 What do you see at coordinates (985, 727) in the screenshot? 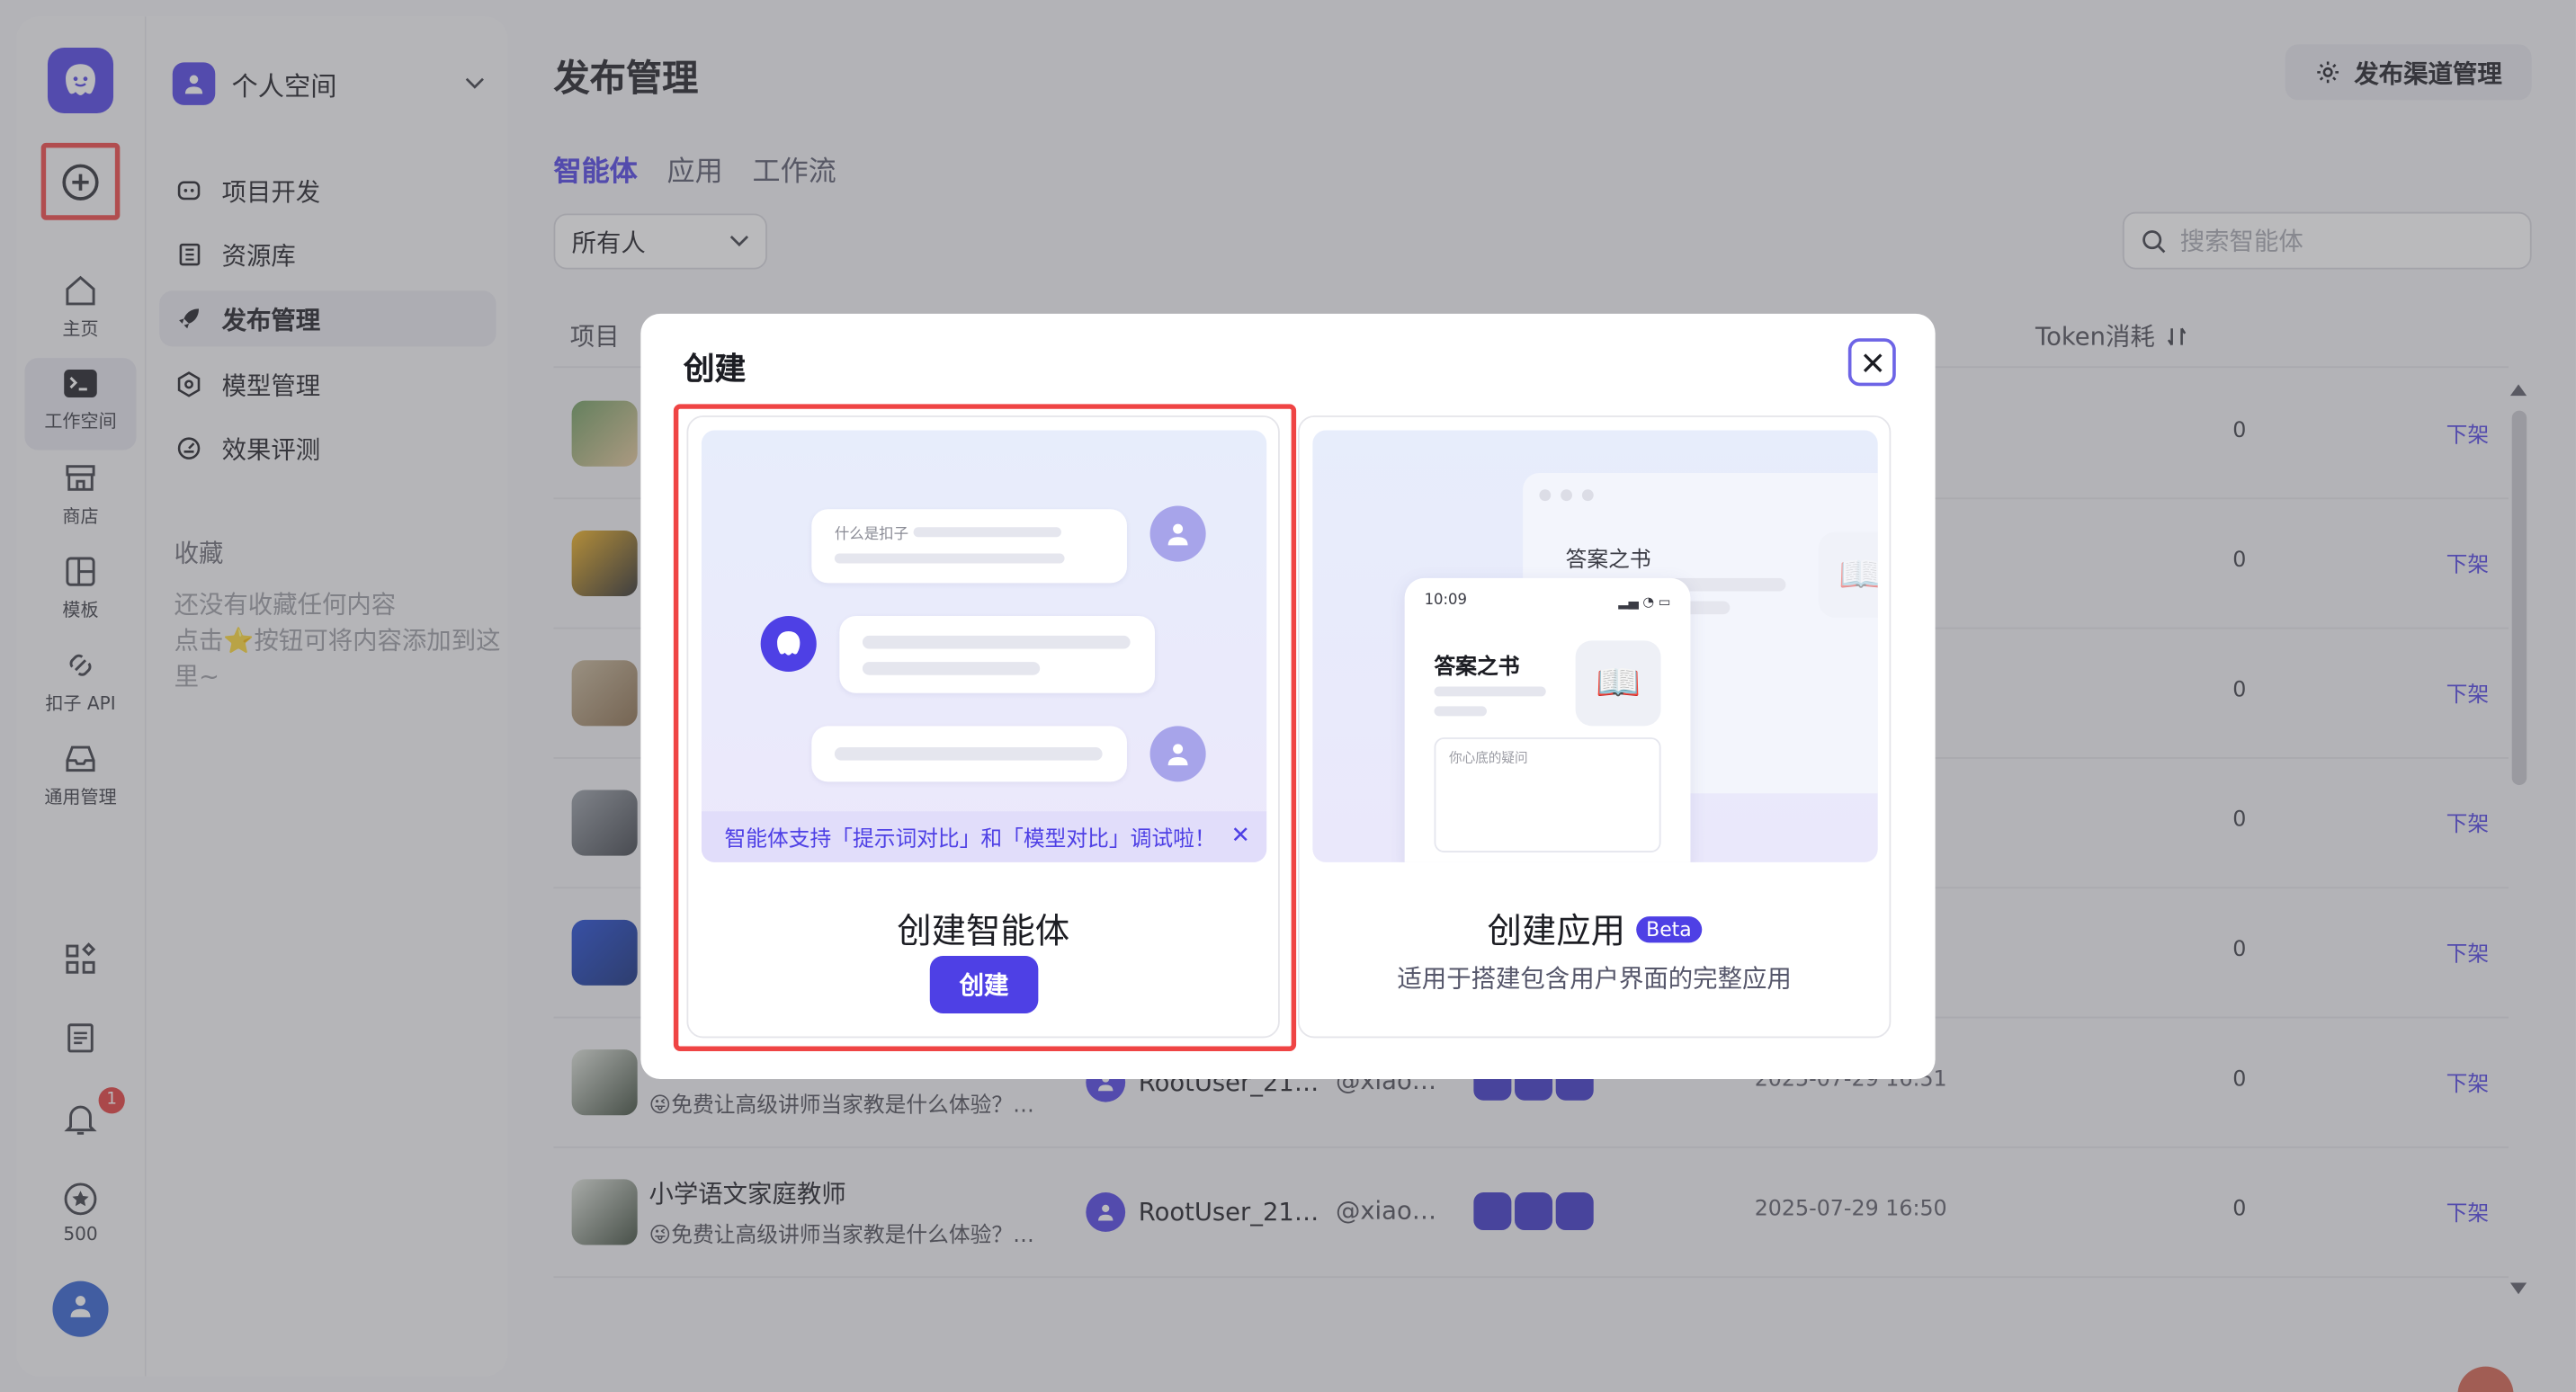
I see `highlight-box` at bounding box center [985, 727].